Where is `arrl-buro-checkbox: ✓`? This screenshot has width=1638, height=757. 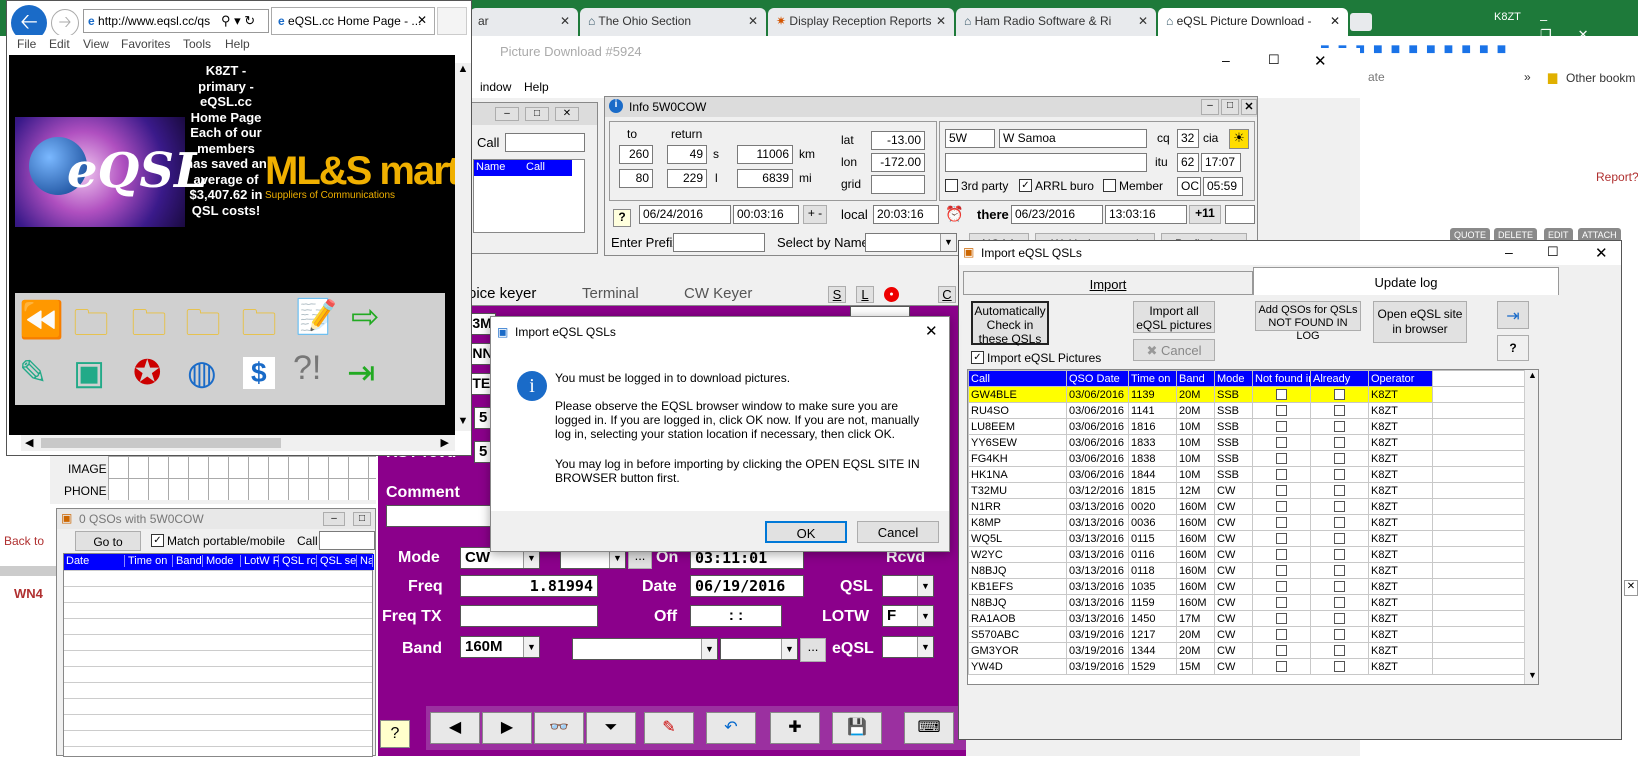 arrl-buro-checkbox: ✓ is located at coordinates (1025, 185).